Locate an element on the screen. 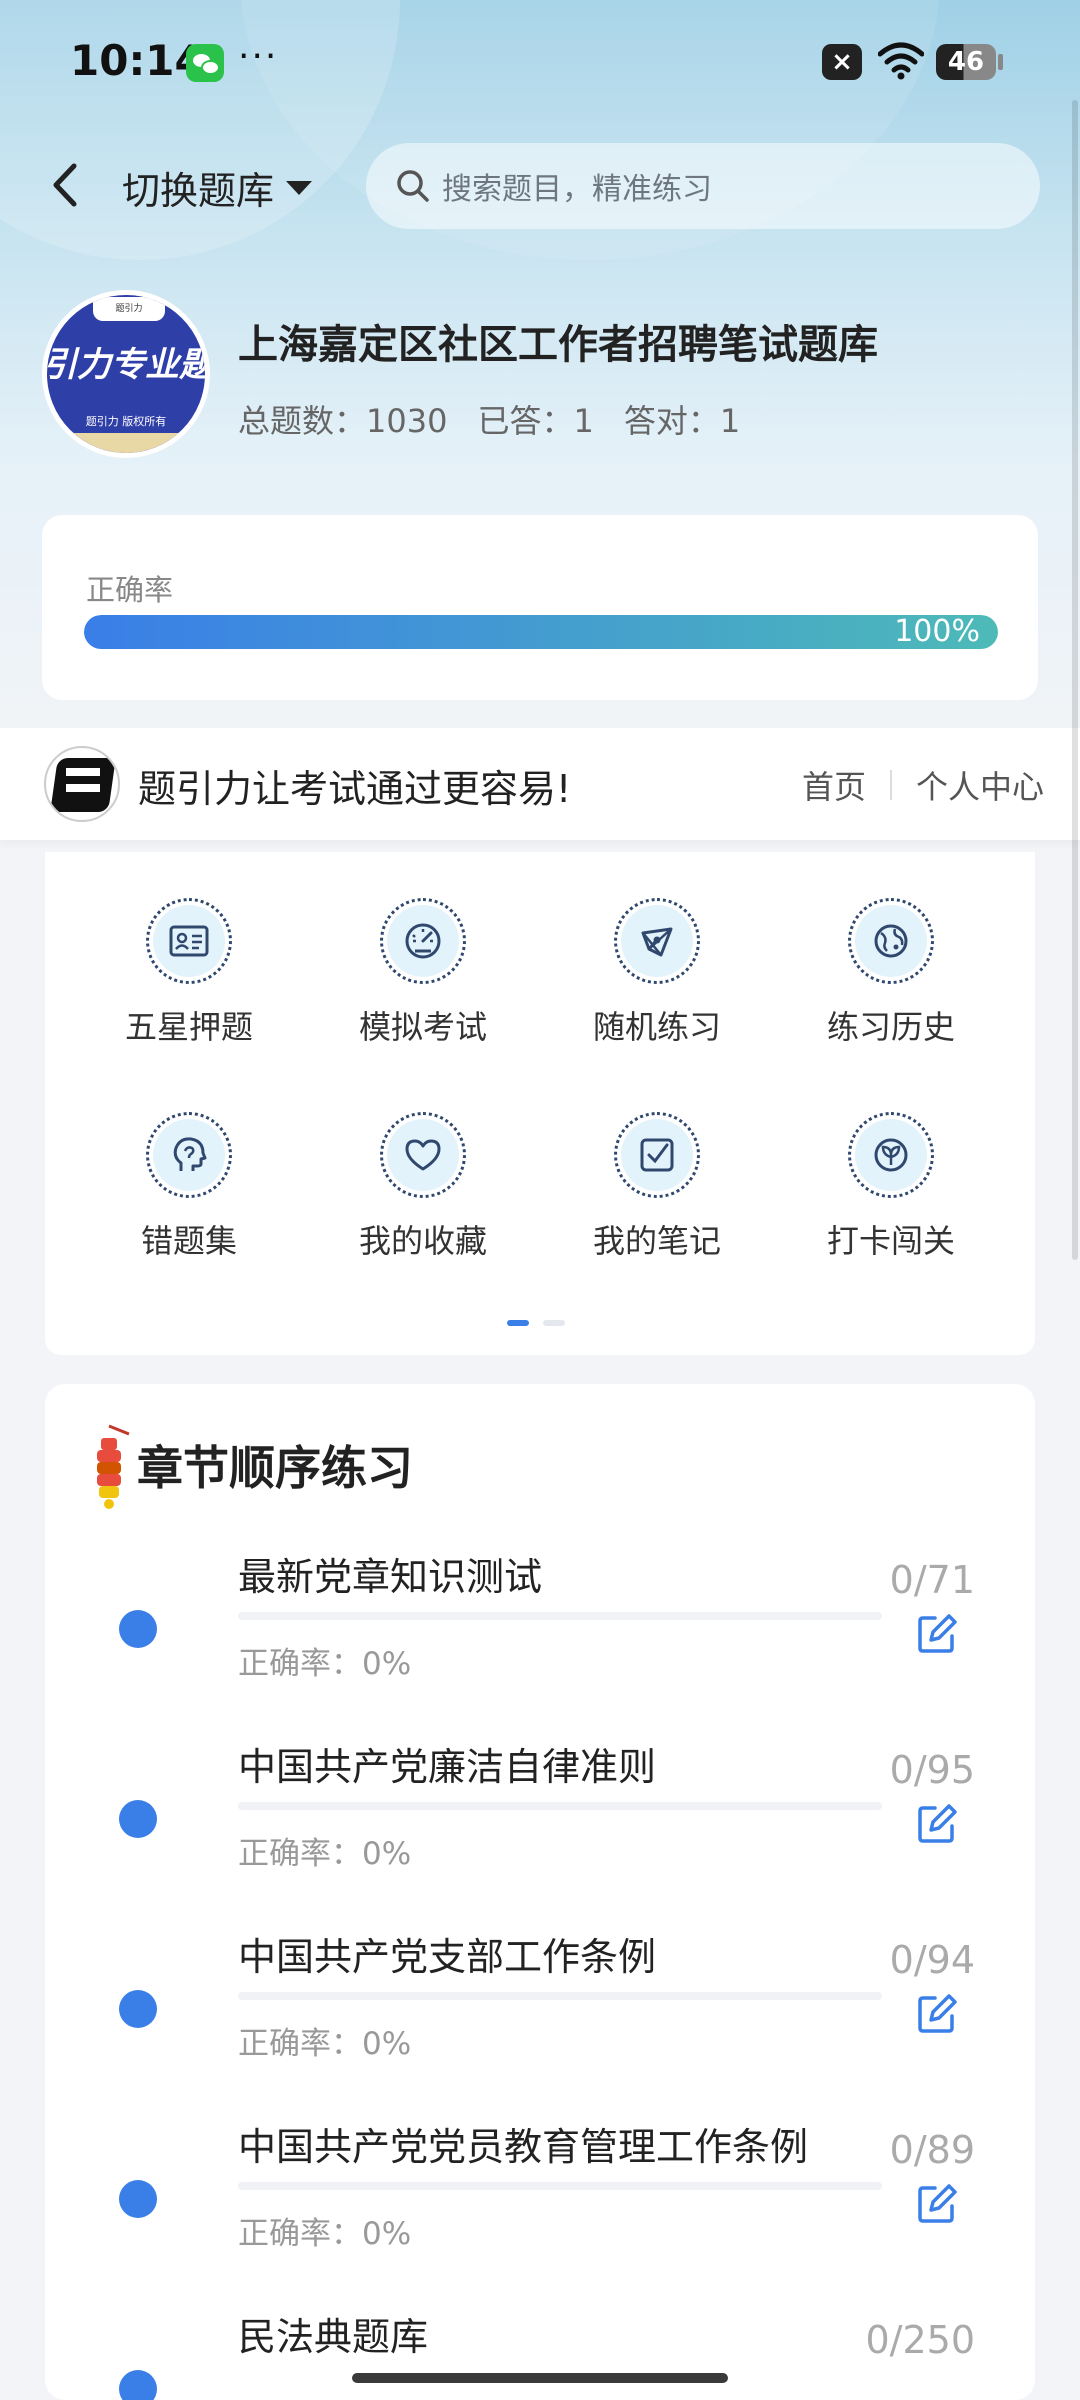 This screenshot has width=1080, height=2400. chapter-count: 0/89 is located at coordinates (932, 2150).